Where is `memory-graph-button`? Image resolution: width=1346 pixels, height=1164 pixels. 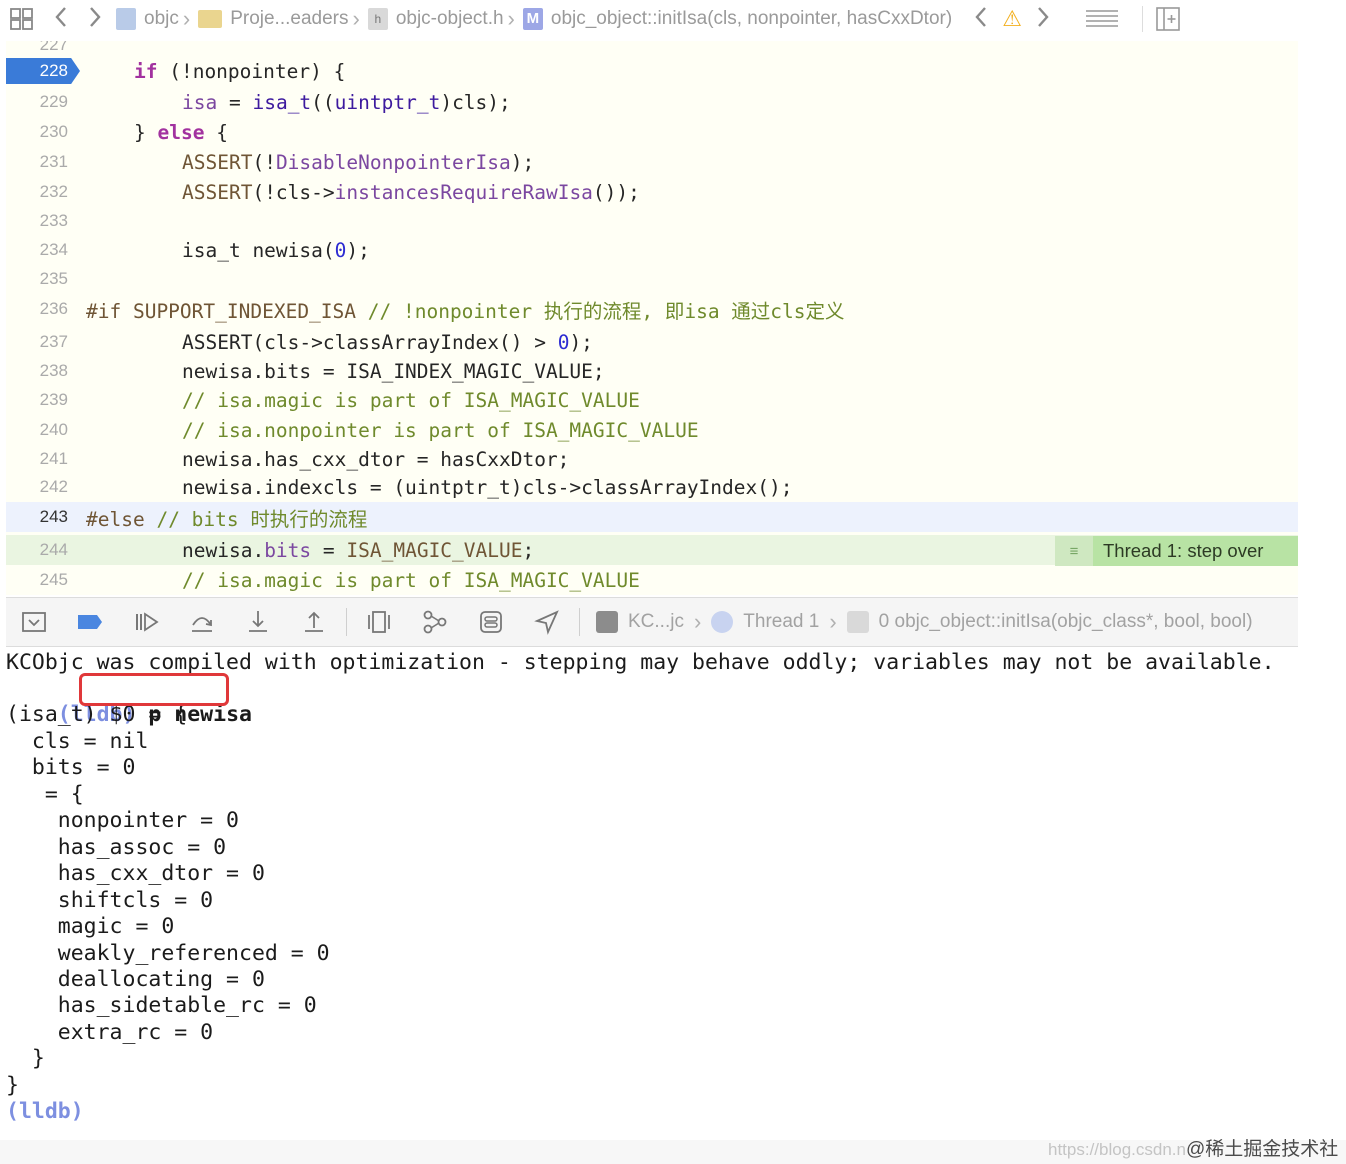
memory-graph-button is located at coordinates (435, 622).